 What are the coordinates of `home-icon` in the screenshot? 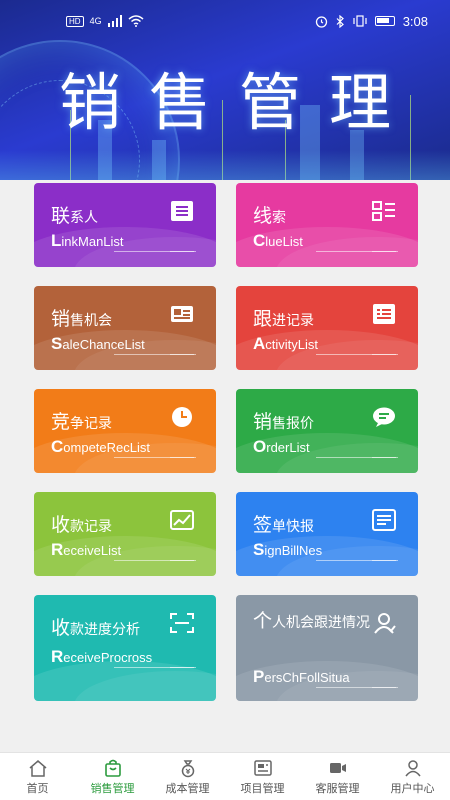 It's located at (38, 768).